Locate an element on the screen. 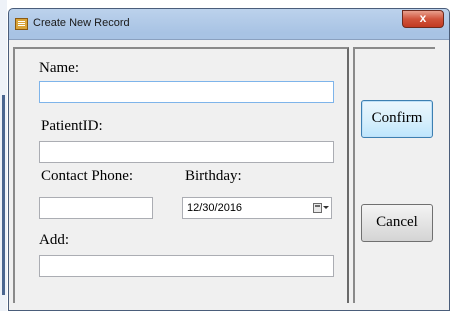 This screenshot has height=311, width=450. close-icon: x is located at coordinates (423, 18).